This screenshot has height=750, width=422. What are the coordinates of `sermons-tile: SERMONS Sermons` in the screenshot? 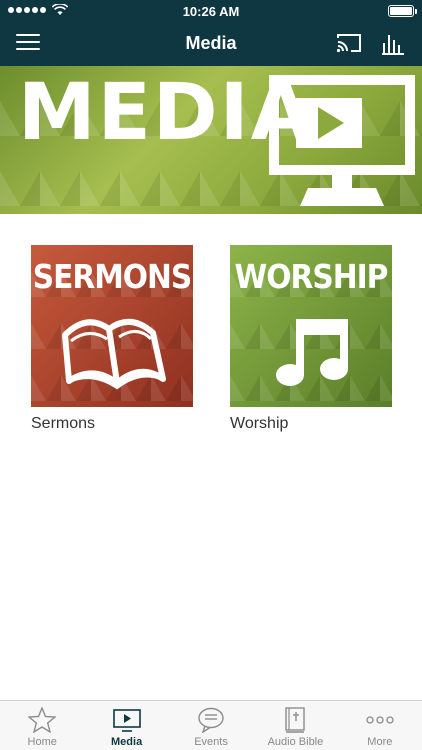 It's located at (112, 339).